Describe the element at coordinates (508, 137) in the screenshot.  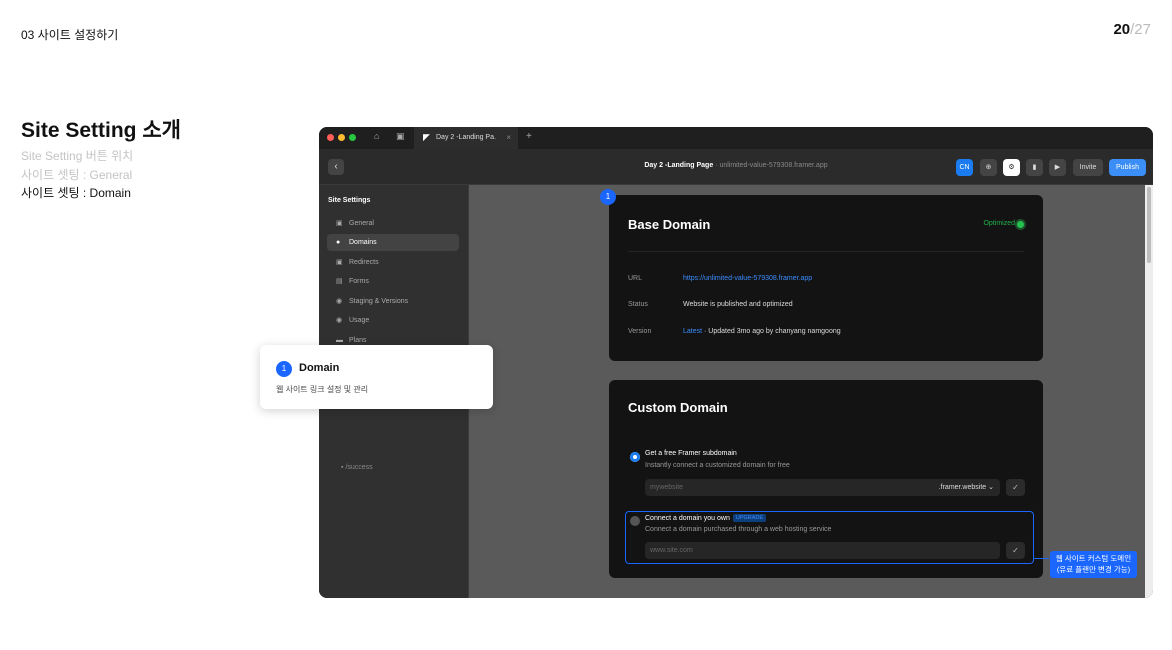
I see `close-icon: ×` at that location.